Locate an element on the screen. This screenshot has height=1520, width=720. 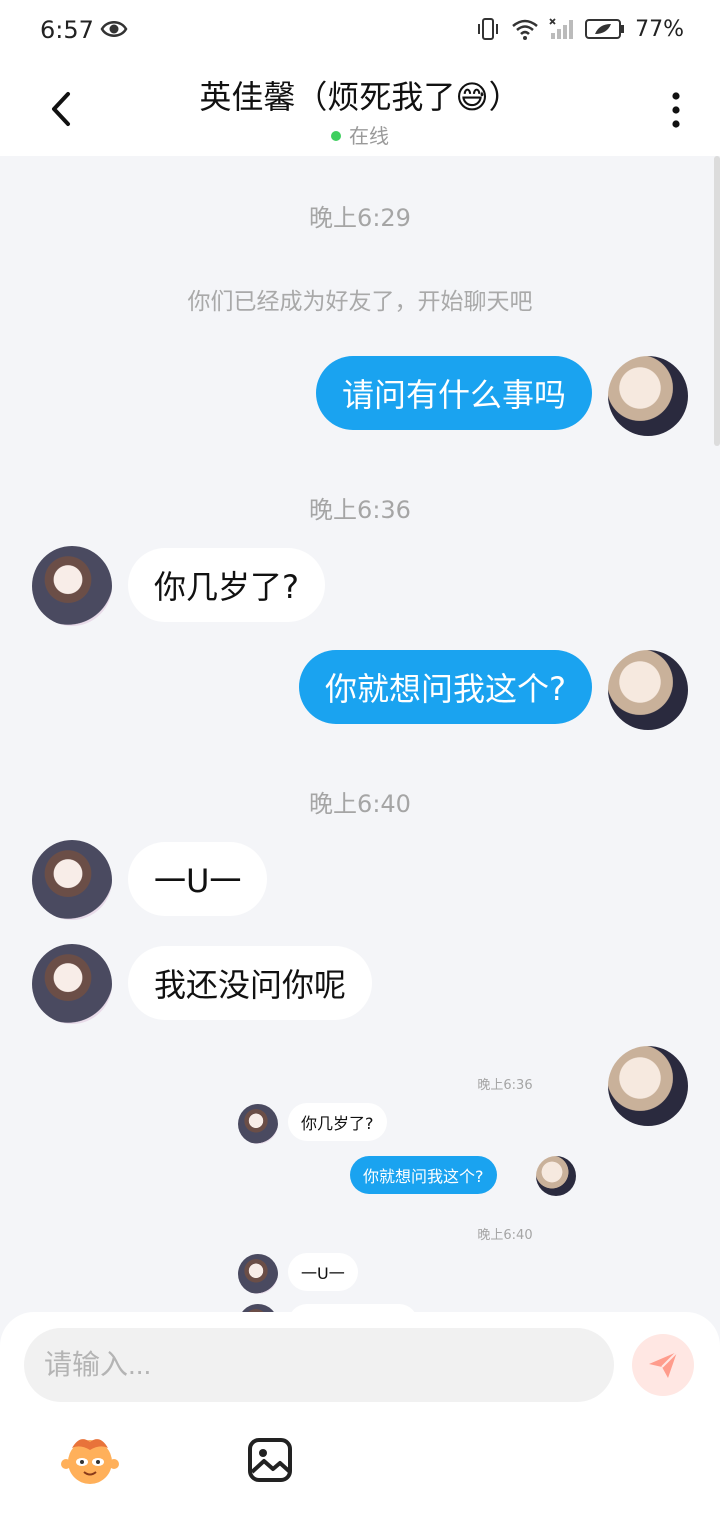
outgoing-message: 请问有什么事吗 is located at coordinates (453, 393).